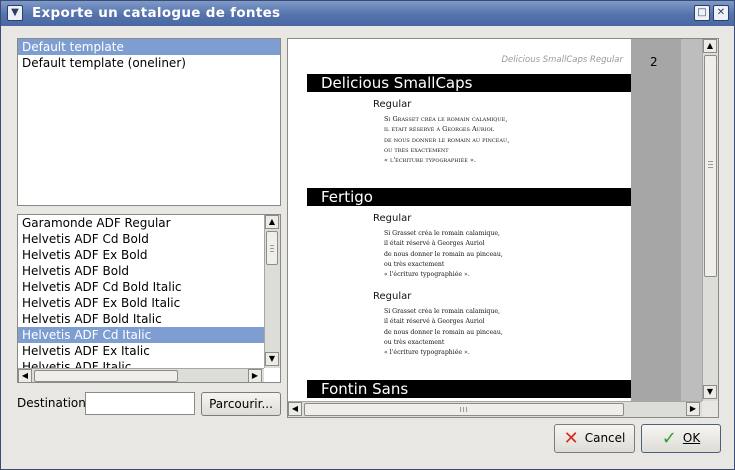 The image size is (735, 470). Describe the element at coordinates (141, 223) in the screenshot. I see `font-list-item: Garamonde ADF Regular` at that location.